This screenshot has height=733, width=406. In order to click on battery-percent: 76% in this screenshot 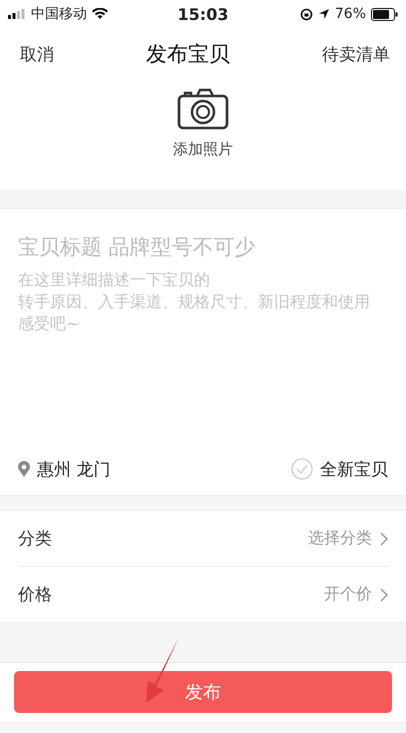, I will do `click(350, 14)`.